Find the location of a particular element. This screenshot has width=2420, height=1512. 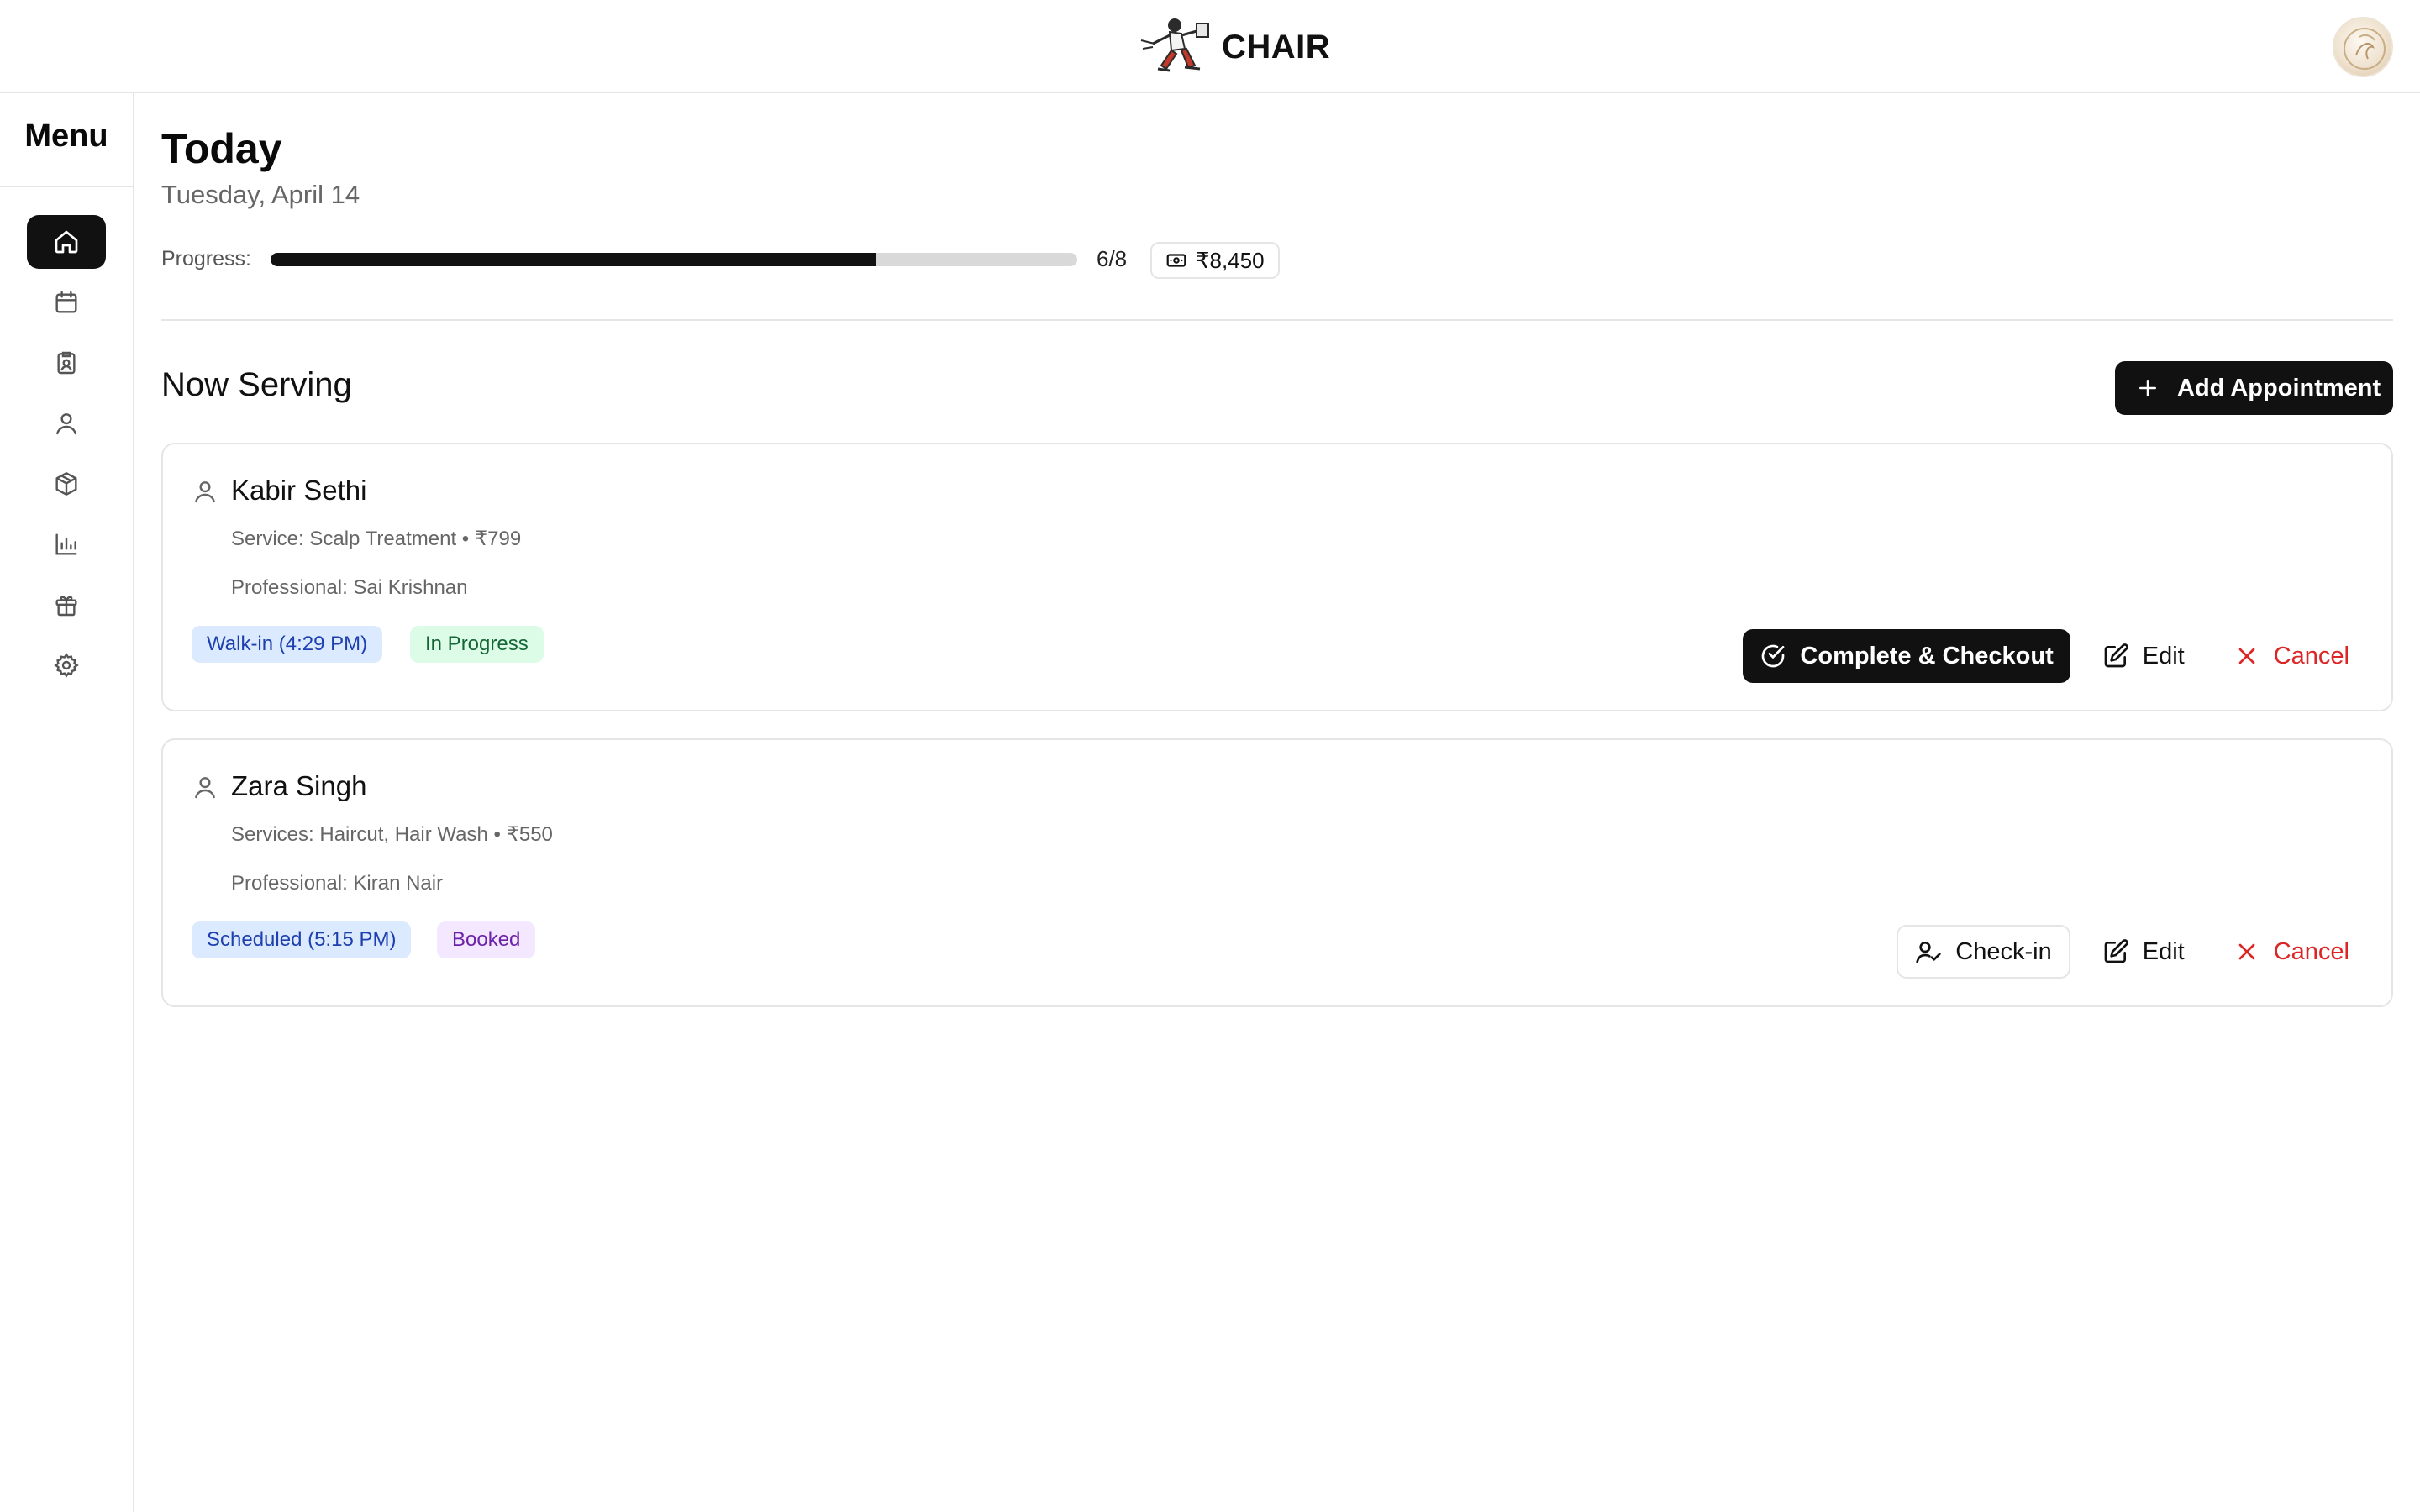

gift-icon is located at coordinates (66, 606).